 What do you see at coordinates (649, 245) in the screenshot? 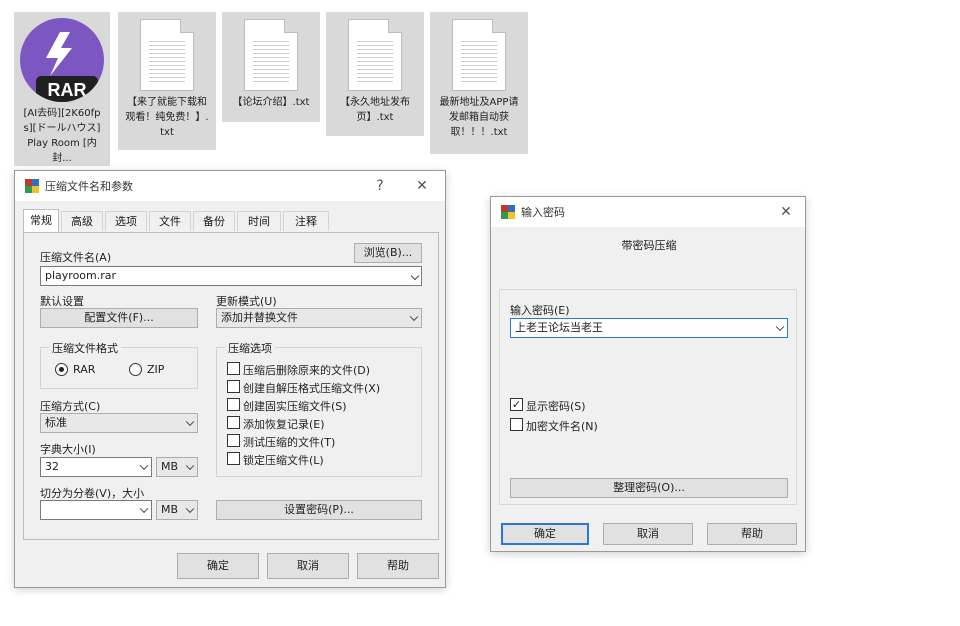
I see `password-heading: 带密码压缩` at bounding box center [649, 245].